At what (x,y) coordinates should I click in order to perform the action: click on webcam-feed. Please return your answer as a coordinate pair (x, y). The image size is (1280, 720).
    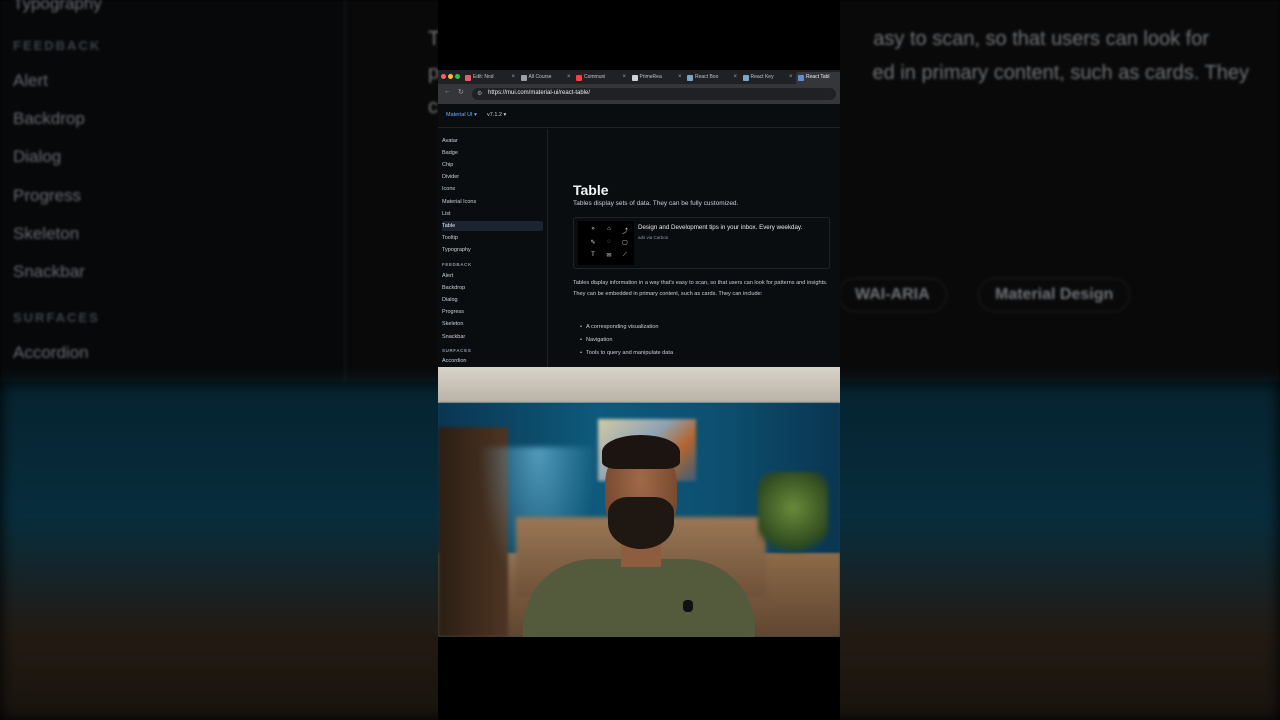
    Looking at the image, I should click on (639, 502).